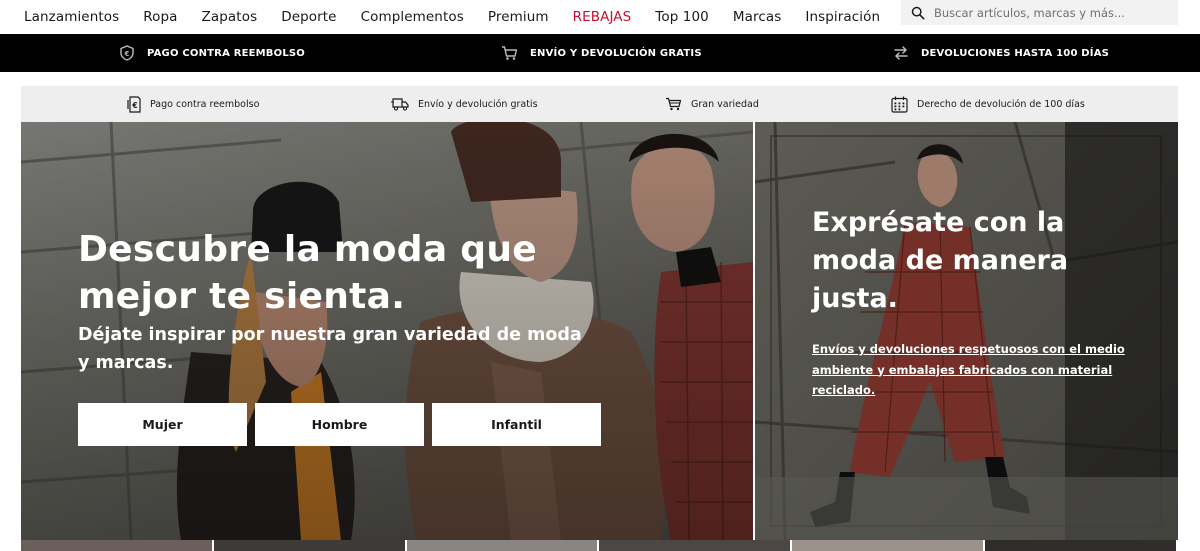  I want to click on nav-item-deporte: Deporte, so click(308, 17).